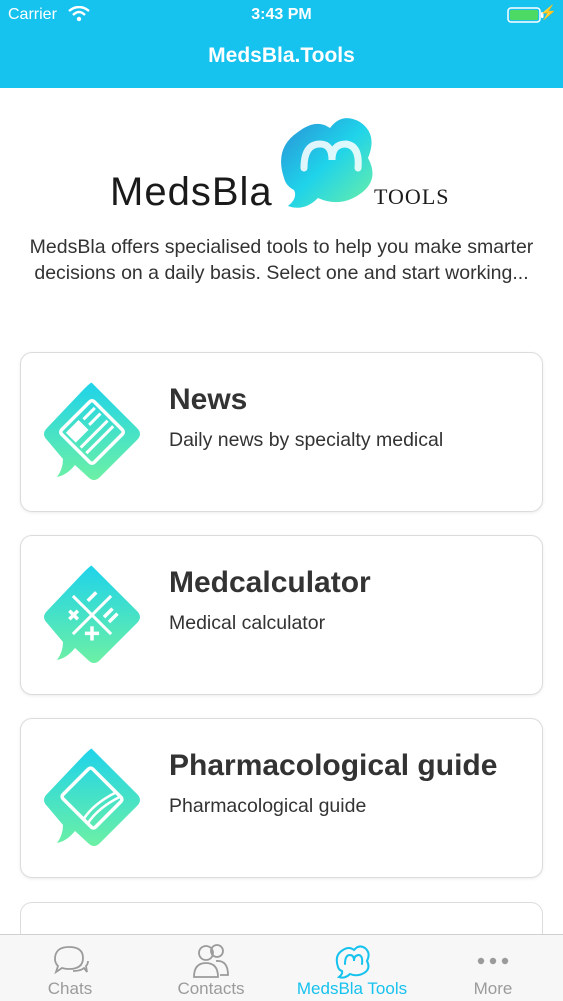  What do you see at coordinates (493, 968) in the screenshot?
I see `tab-more: More` at bounding box center [493, 968].